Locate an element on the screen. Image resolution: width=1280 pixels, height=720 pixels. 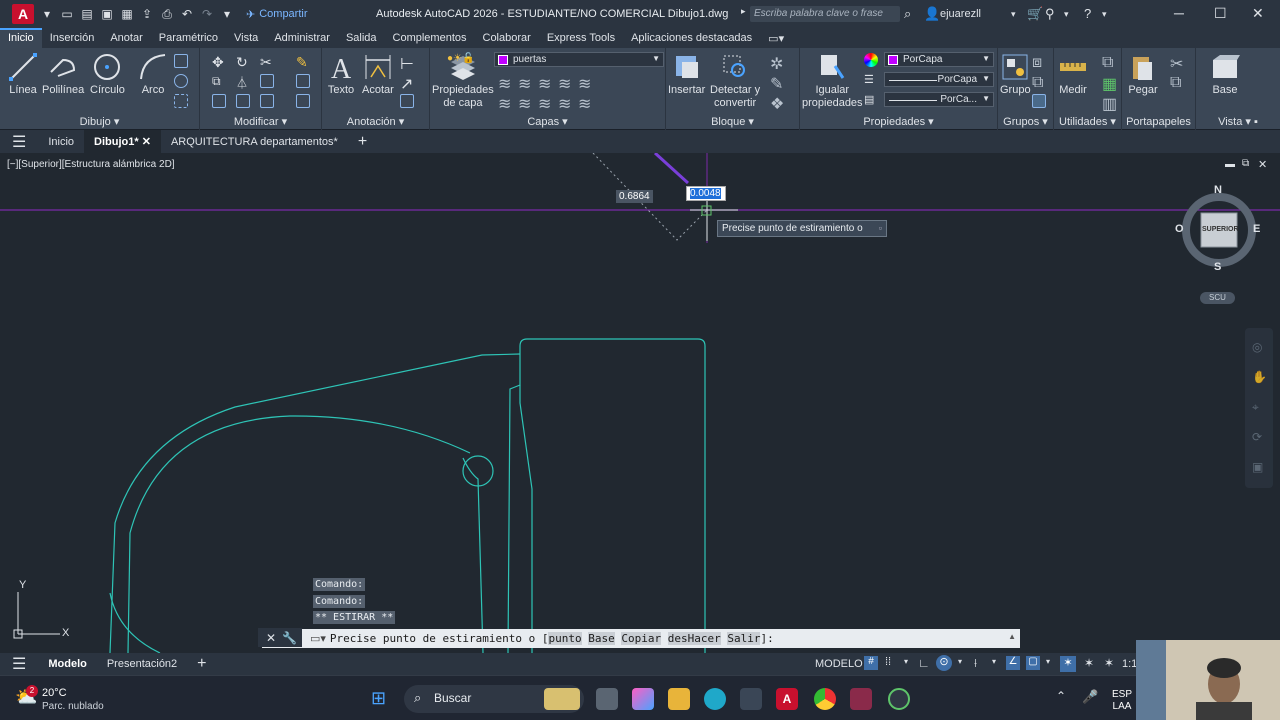
save-as-icon: ▦ is located at coordinates (127, 14).